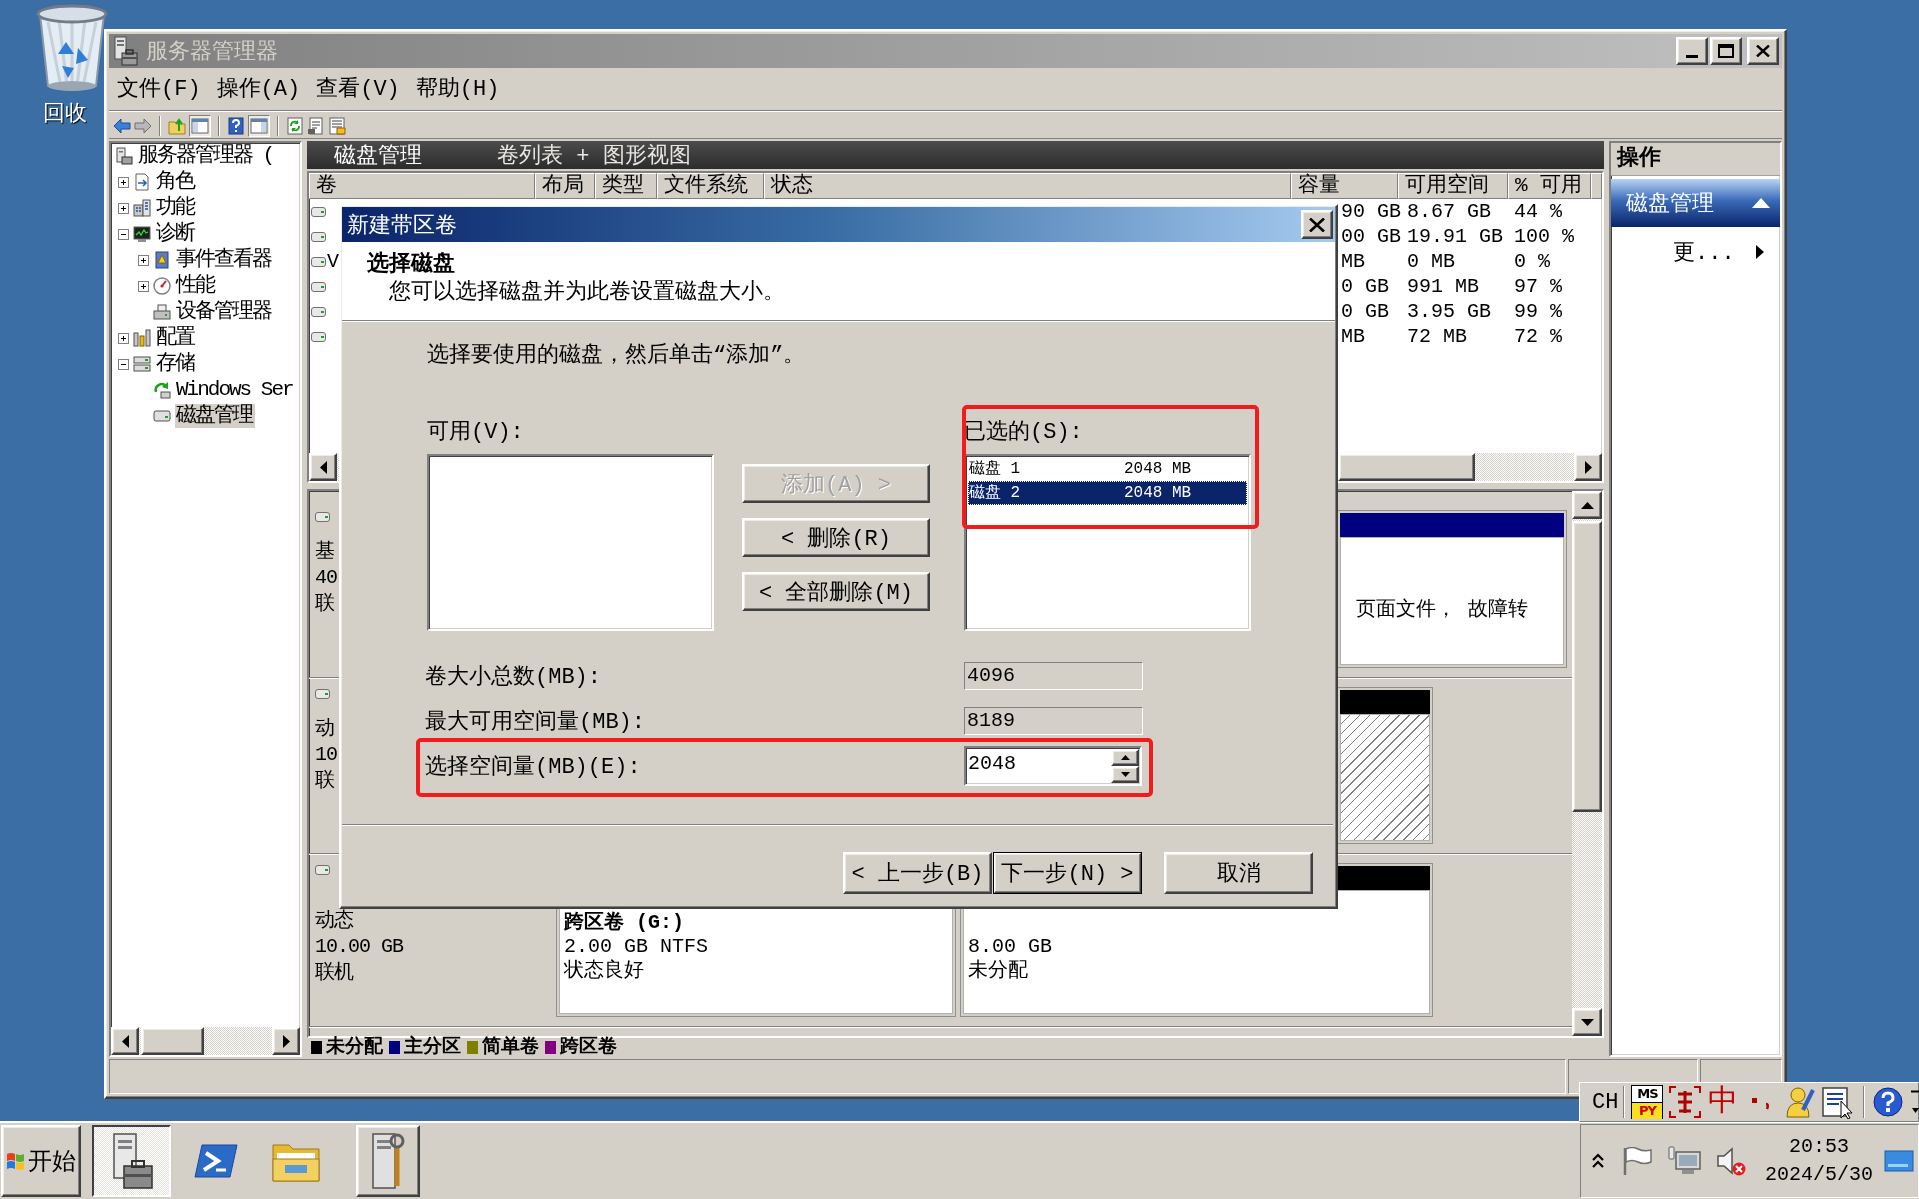  What do you see at coordinates (917, 873) in the screenshot?
I see `back-button: < 上一步(B)` at bounding box center [917, 873].